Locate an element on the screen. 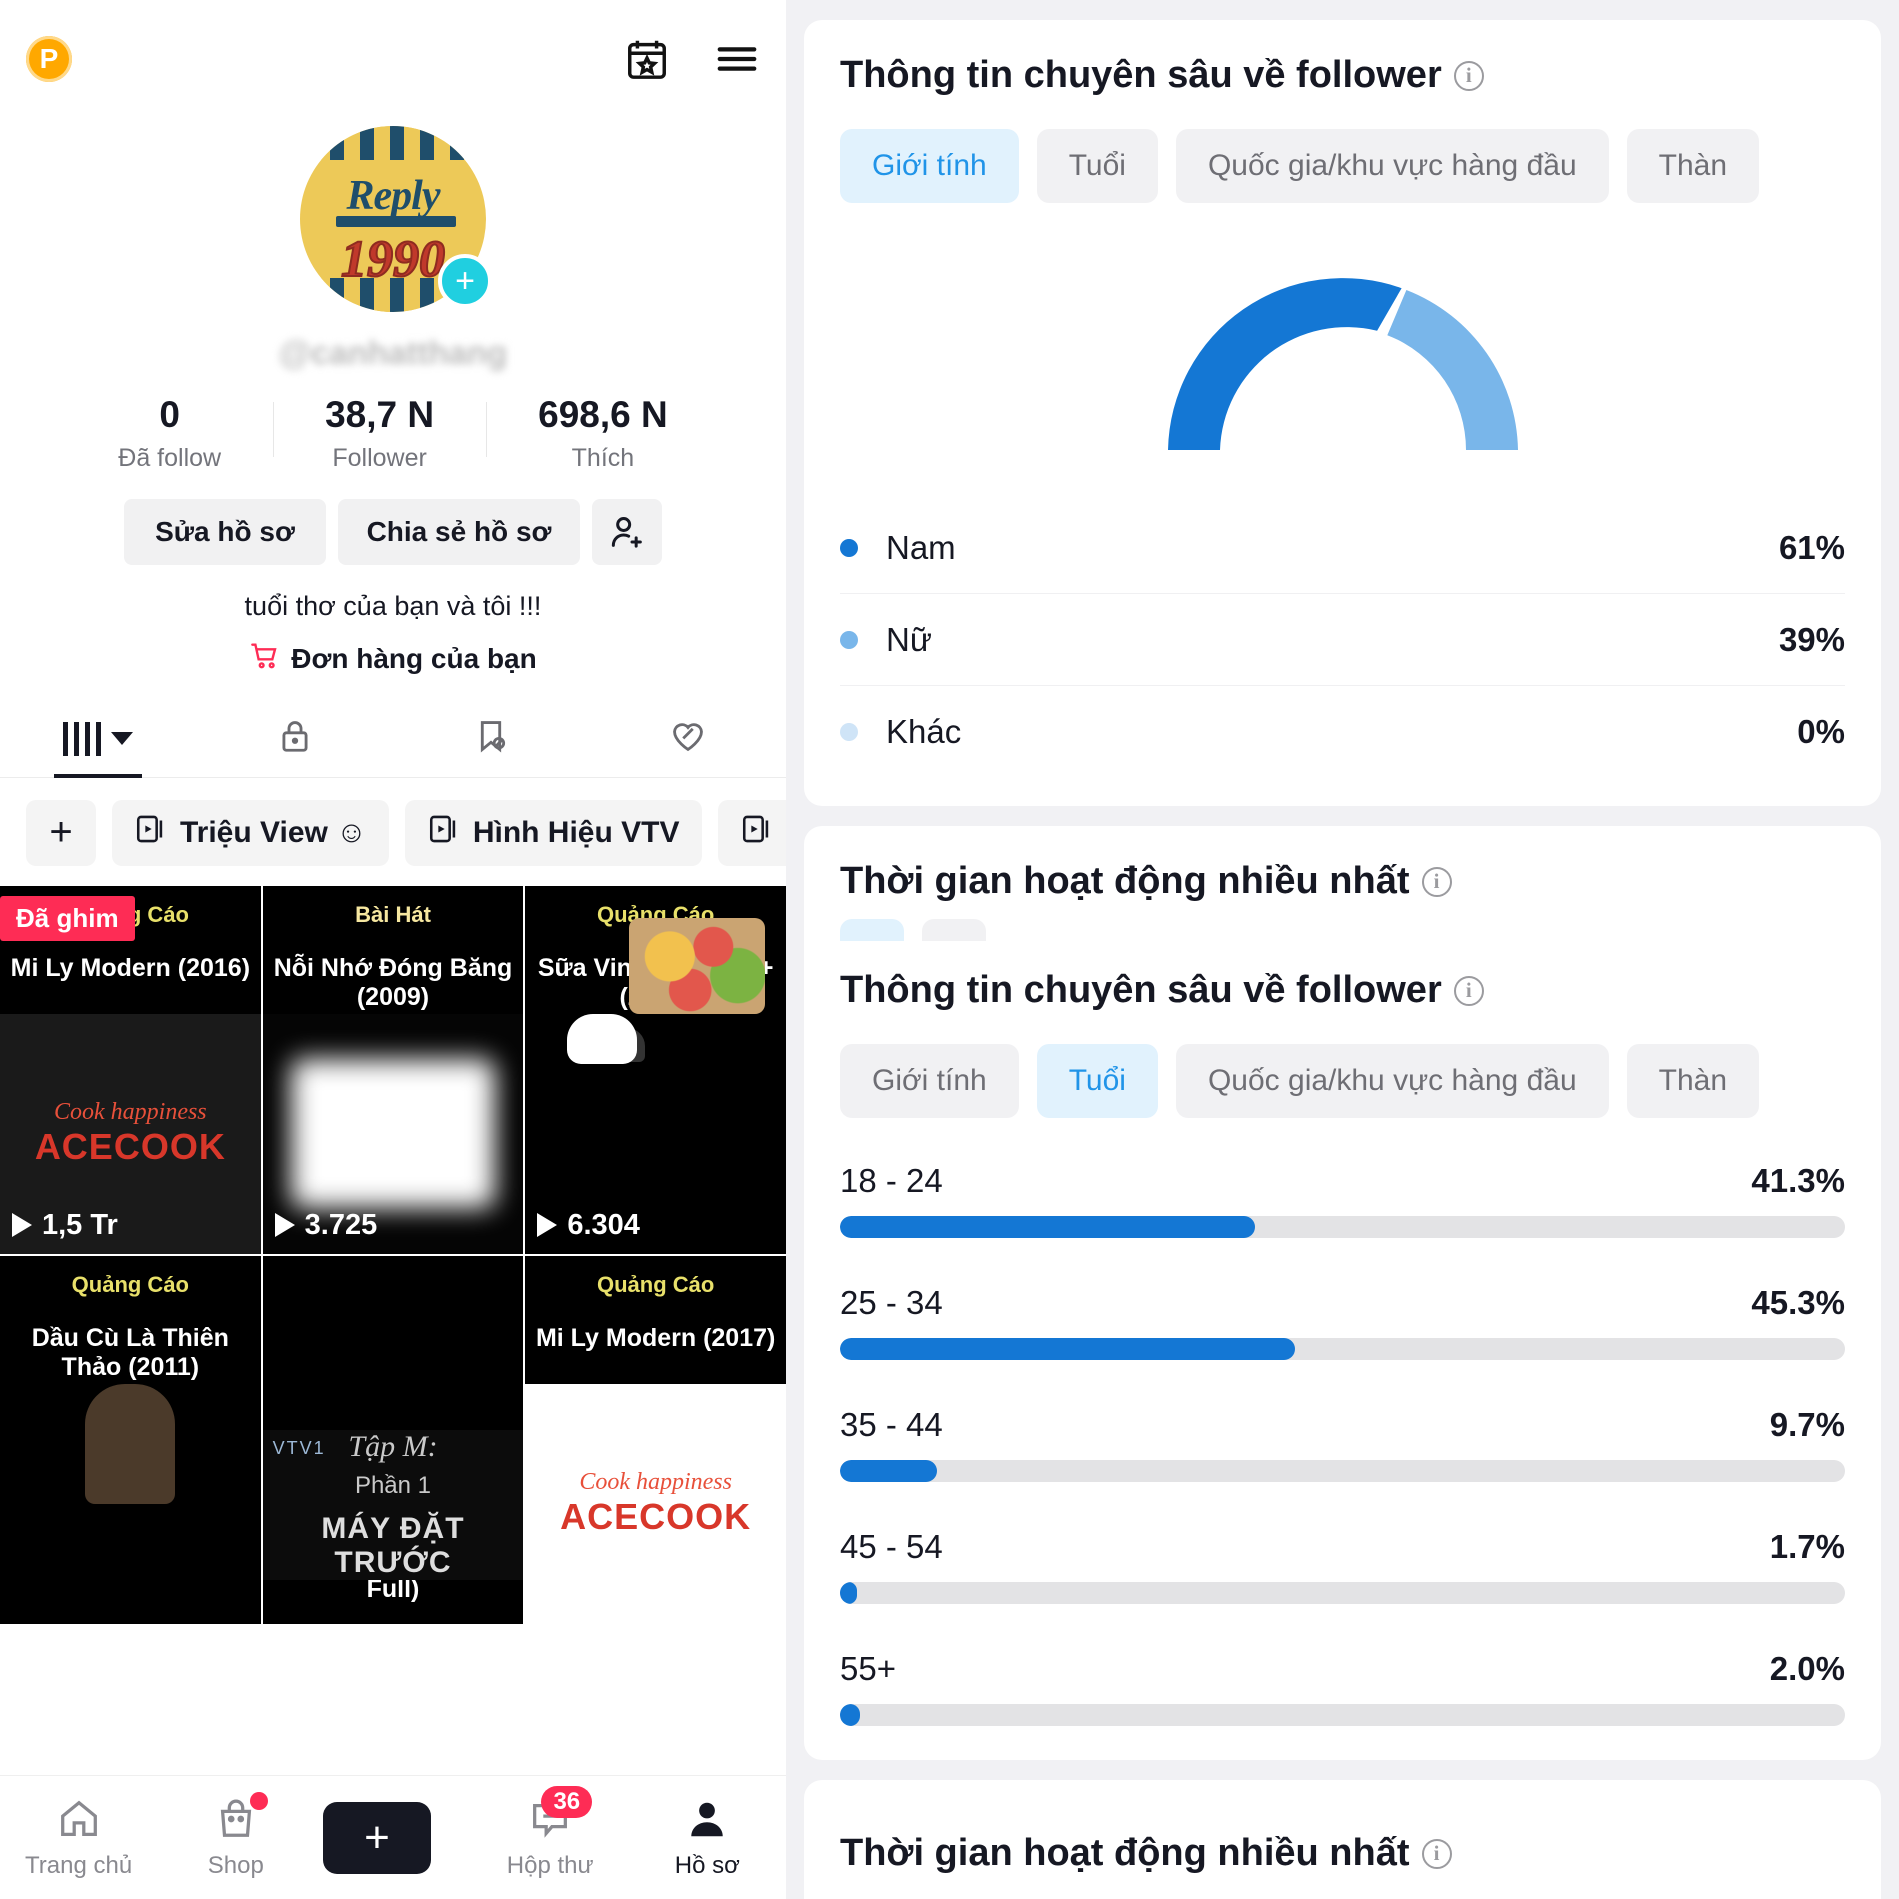 The image size is (1899, 1899). video-views: 3.725 is located at coordinates (325, 1225).